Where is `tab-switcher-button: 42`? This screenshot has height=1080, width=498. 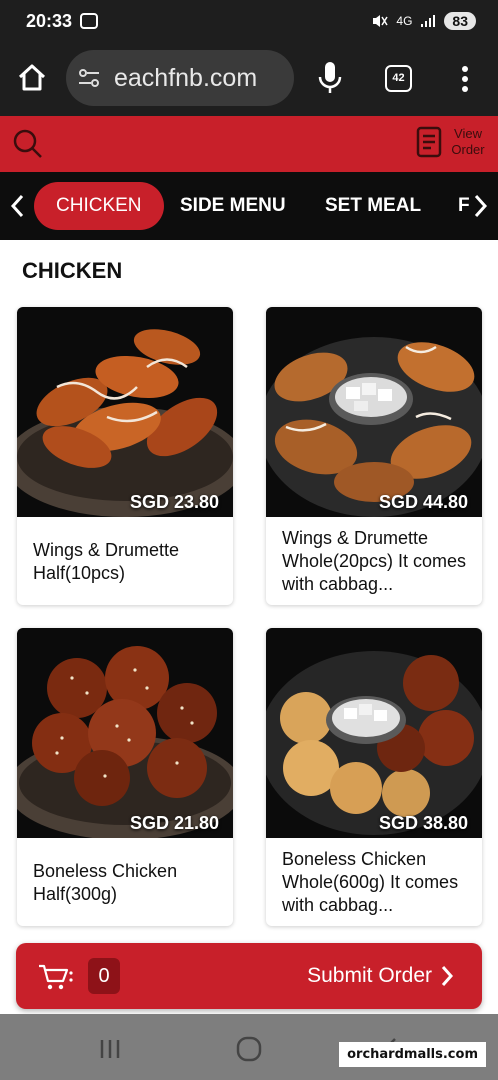
tab-switcher-button: 42 is located at coordinates (398, 78).